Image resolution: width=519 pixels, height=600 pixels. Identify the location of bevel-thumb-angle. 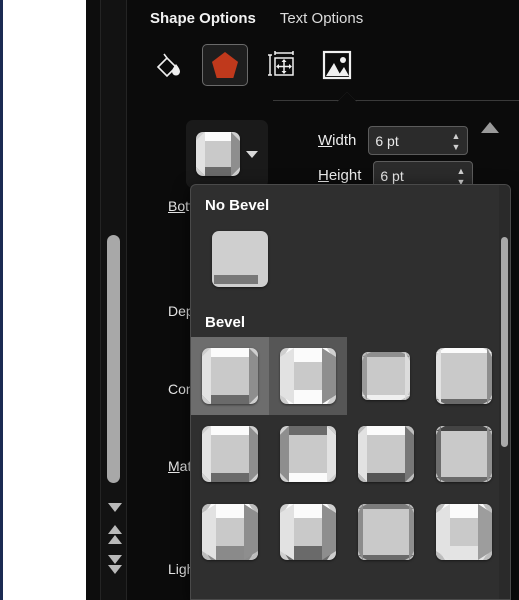
(464, 376).